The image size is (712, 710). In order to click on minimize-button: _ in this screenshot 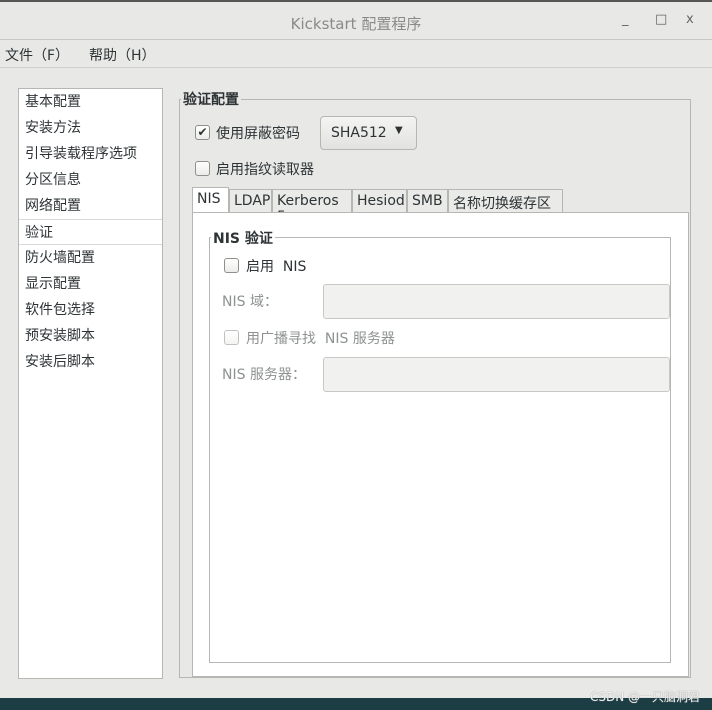, I will do `click(625, 19)`.